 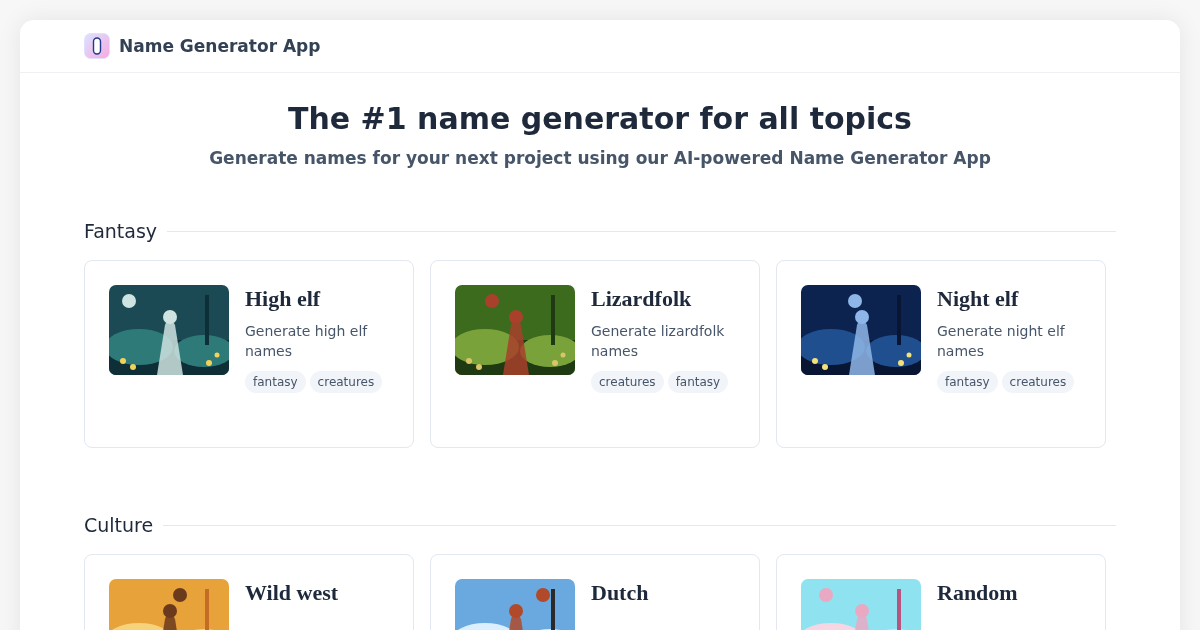 What do you see at coordinates (1001, 341) in the screenshot?
I see `card-description: Generate night elf names` at bounding box center [1001, 341].